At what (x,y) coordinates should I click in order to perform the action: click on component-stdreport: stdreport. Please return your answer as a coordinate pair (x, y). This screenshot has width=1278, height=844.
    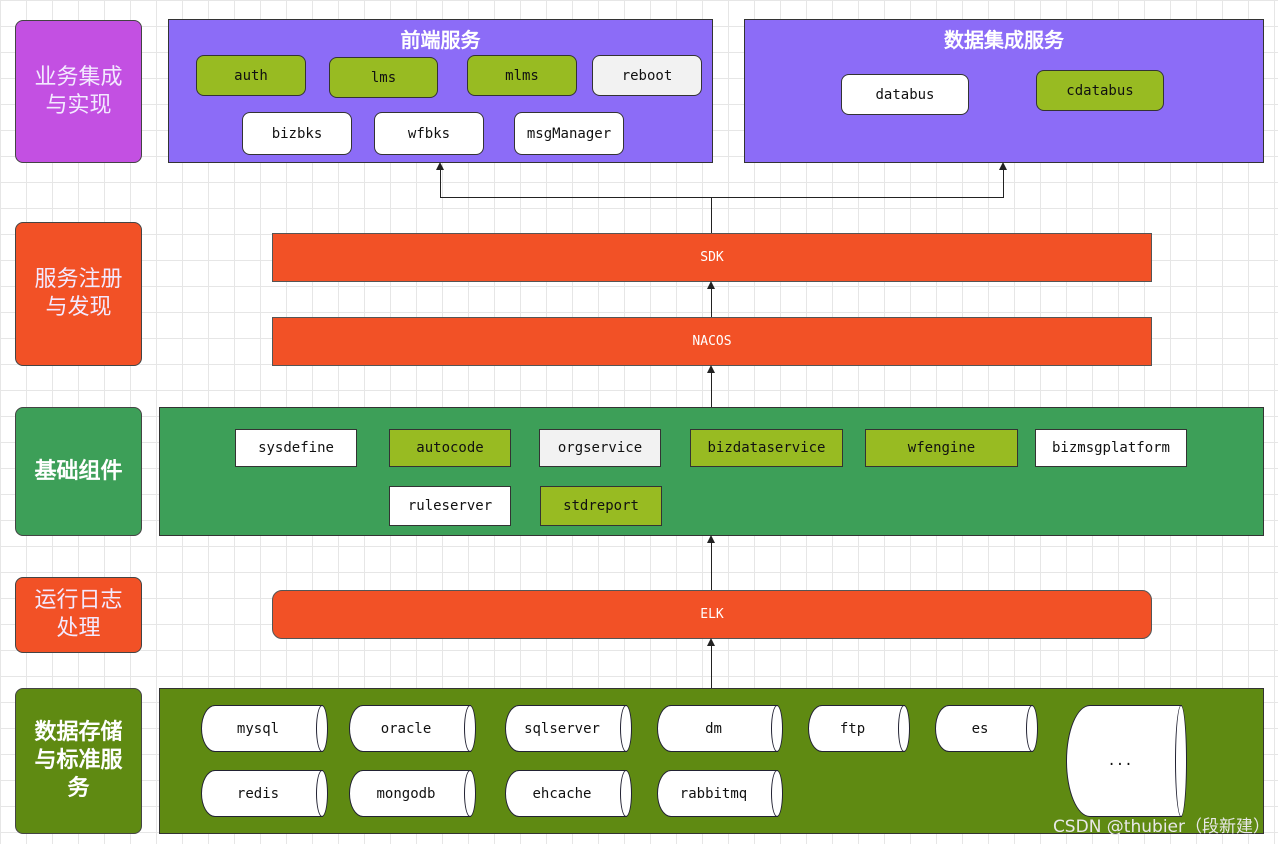
    Looking at the image, I should click on (601, 506).